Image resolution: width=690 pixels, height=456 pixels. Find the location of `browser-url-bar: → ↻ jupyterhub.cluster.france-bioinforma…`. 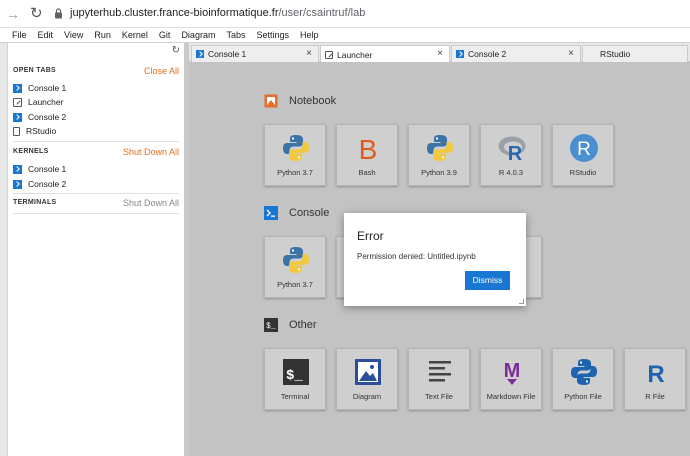

browser-url-bar: → ↻ jupyterhub.cluster.france-bioinforma… is located at coordinates (345, 14).